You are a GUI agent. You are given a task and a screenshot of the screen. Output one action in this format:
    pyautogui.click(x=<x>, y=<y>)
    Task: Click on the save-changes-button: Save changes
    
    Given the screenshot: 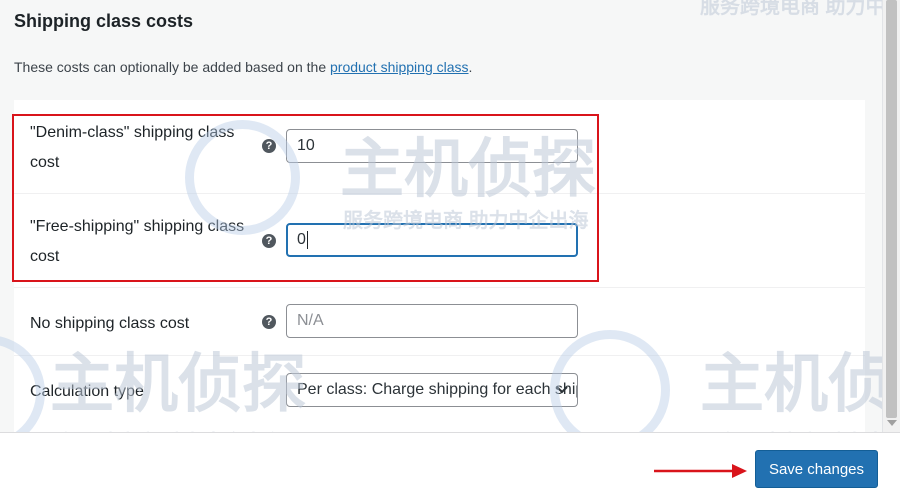 What is the action you would take?
    pyautogui.click(x=816, y=469)
    